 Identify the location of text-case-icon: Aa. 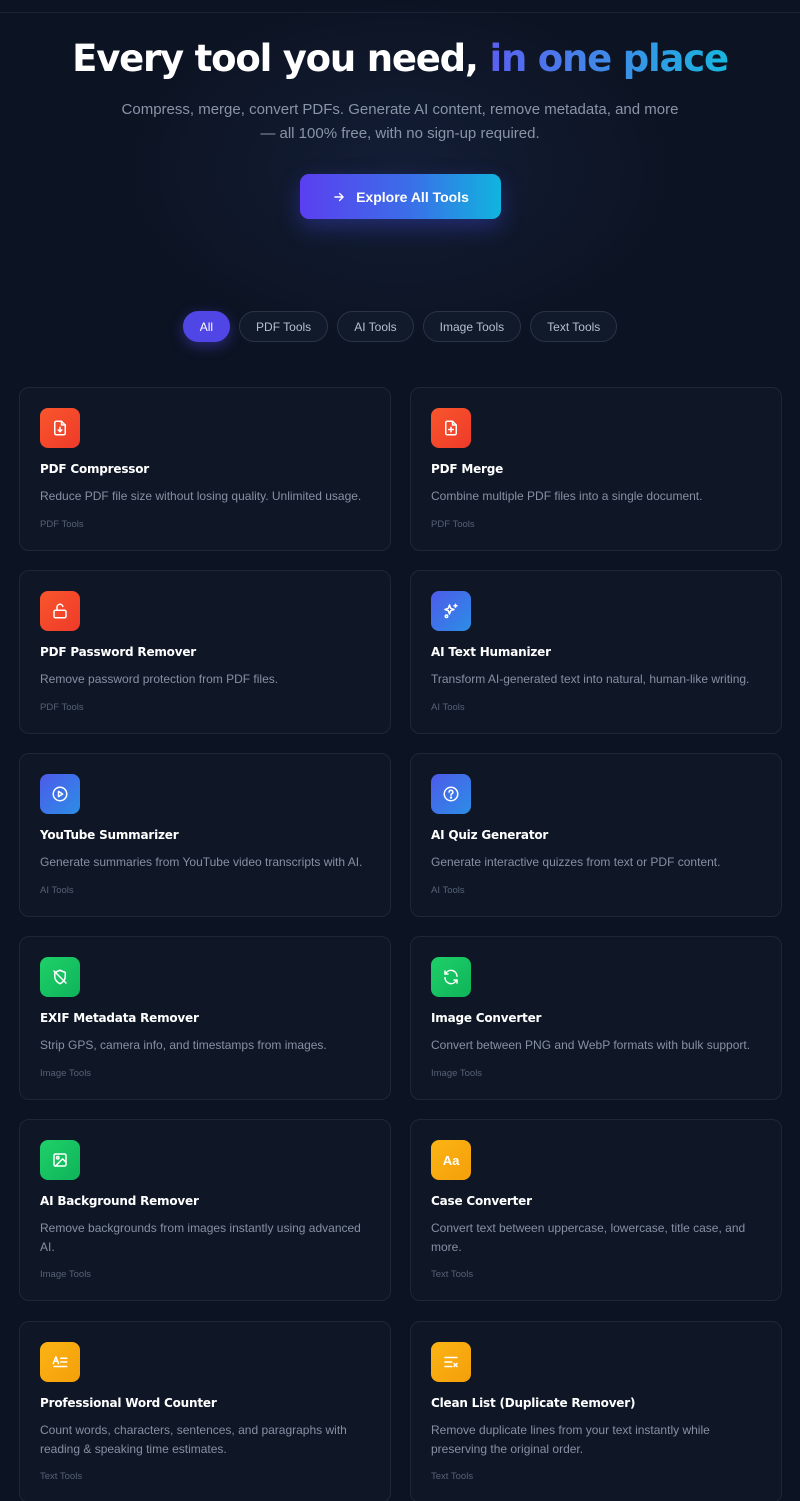
(451, 1160).